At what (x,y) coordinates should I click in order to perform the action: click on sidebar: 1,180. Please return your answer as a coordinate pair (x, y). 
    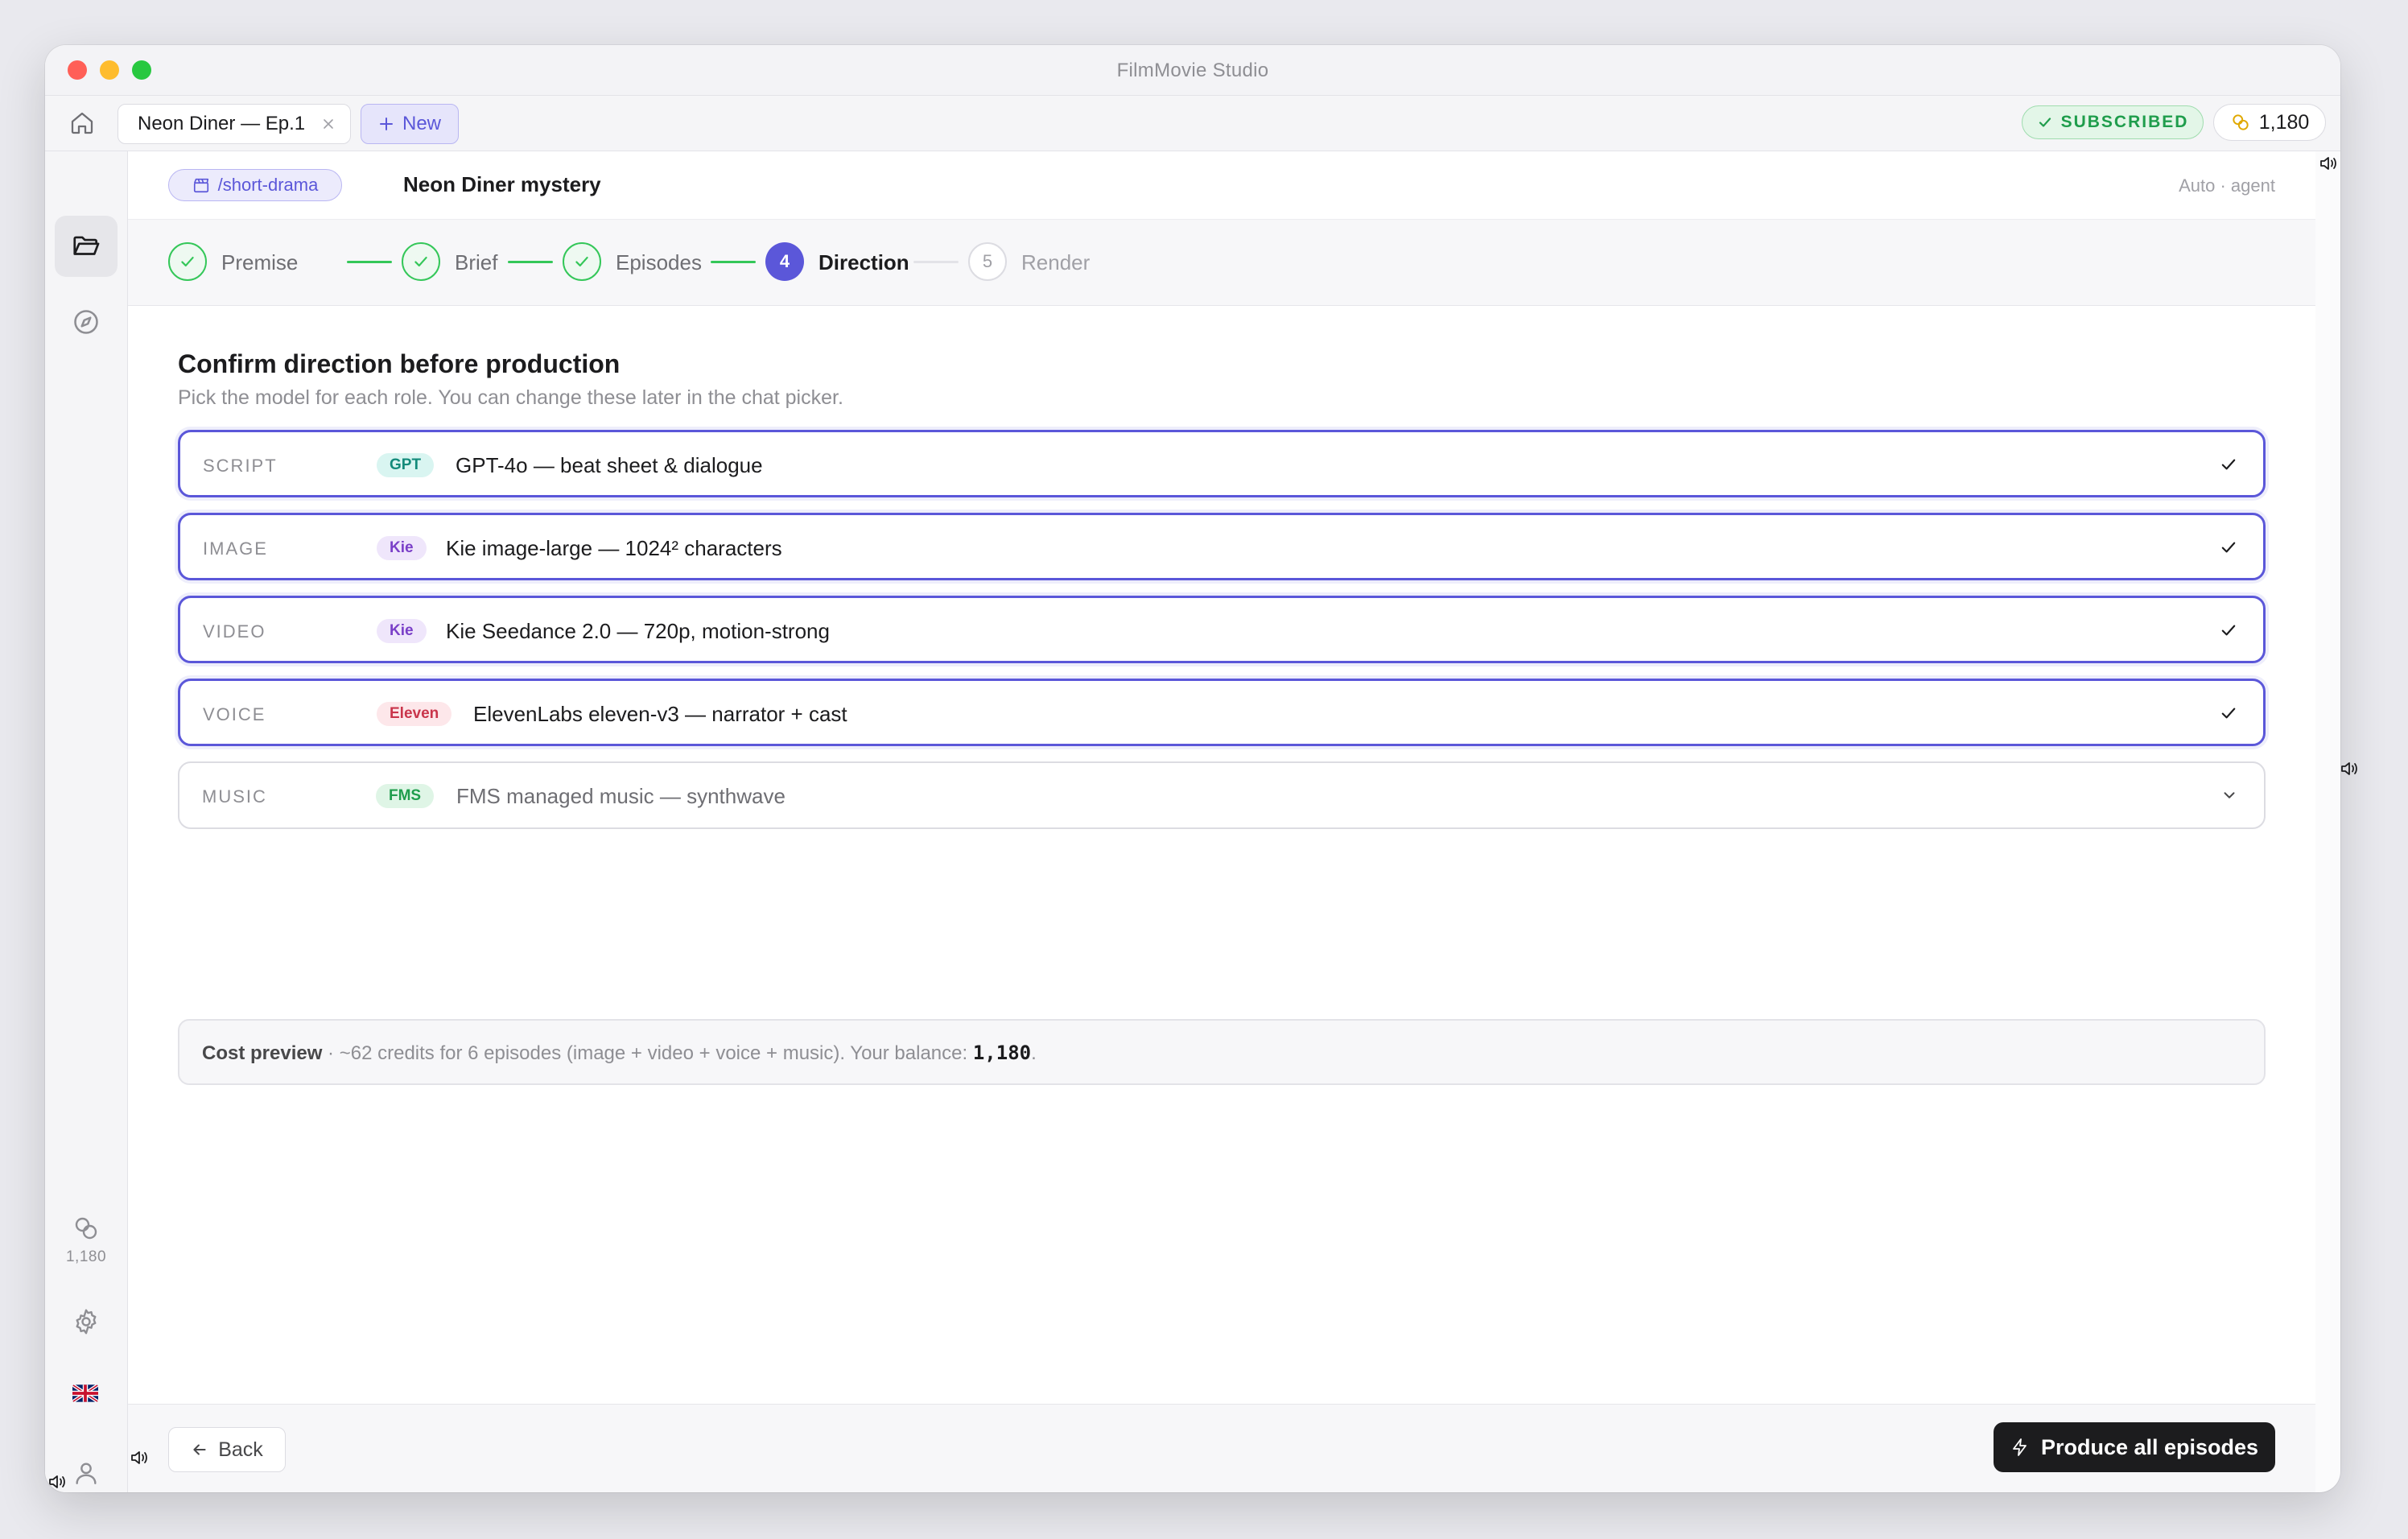
    Looking at the image, I should click on (86, 821).